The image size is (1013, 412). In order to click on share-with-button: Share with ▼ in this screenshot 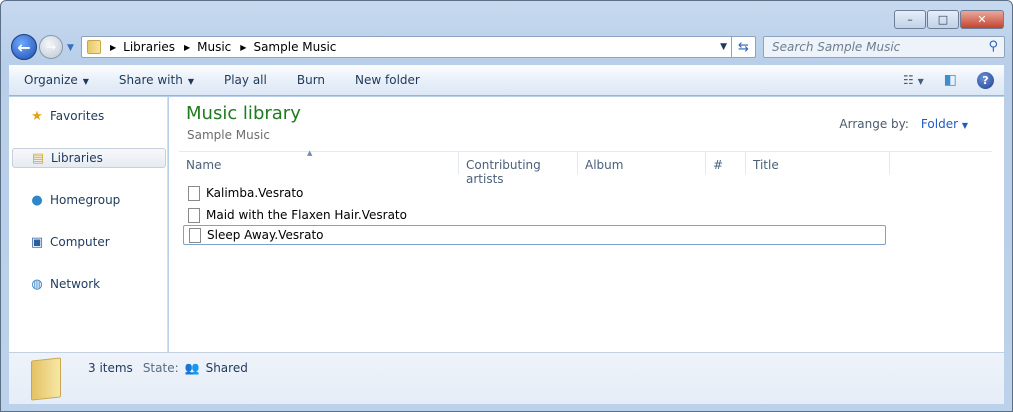, I will do `click(156, 80)`.